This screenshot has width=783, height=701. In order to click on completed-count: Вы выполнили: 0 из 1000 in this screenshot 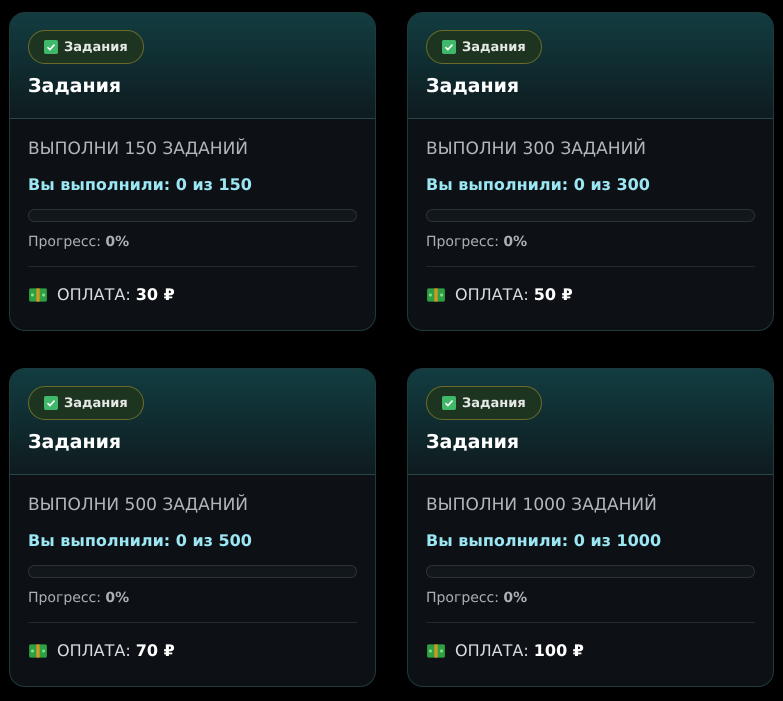, I will do `click(544, 540)`.